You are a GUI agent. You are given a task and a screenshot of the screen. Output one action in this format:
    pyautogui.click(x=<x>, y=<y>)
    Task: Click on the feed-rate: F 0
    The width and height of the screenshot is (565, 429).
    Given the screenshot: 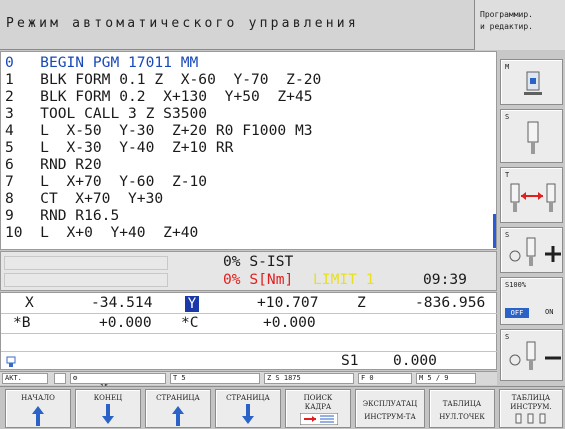 What is the action you would take?
    pyautogui.click(x=385, y=378)
    